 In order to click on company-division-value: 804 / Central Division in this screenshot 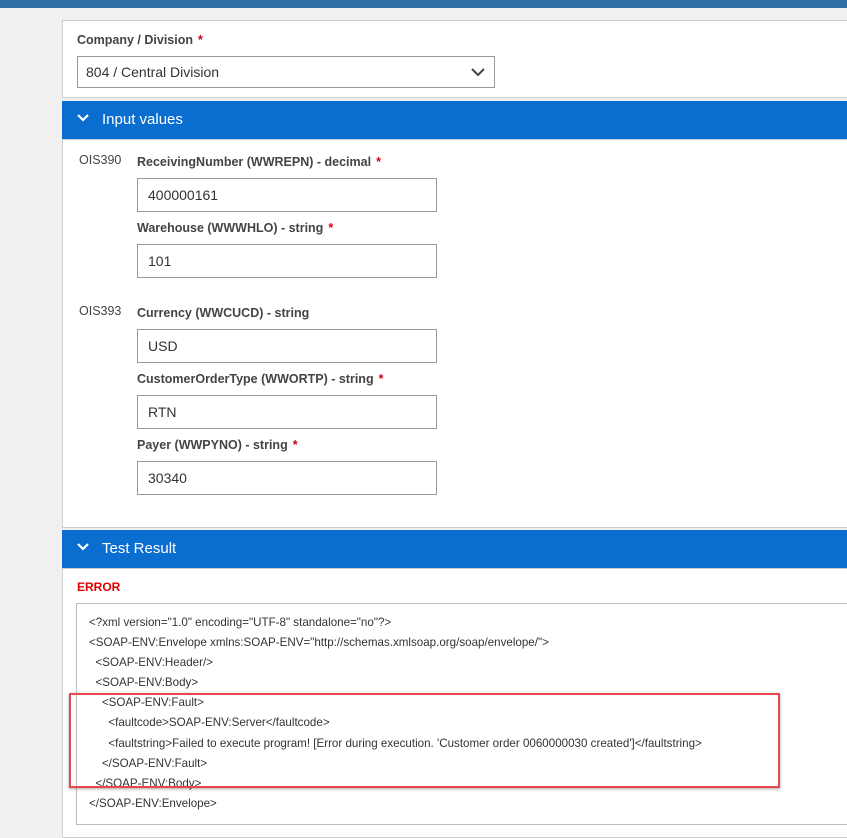, I will do `click(153, 72)`.